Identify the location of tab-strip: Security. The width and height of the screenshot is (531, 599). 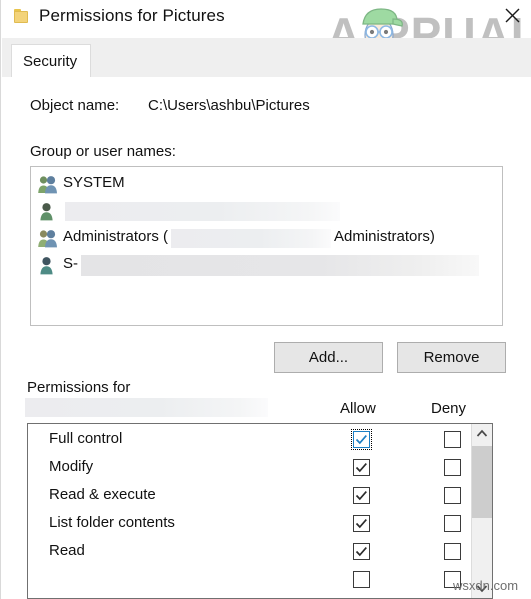
(266, 58).